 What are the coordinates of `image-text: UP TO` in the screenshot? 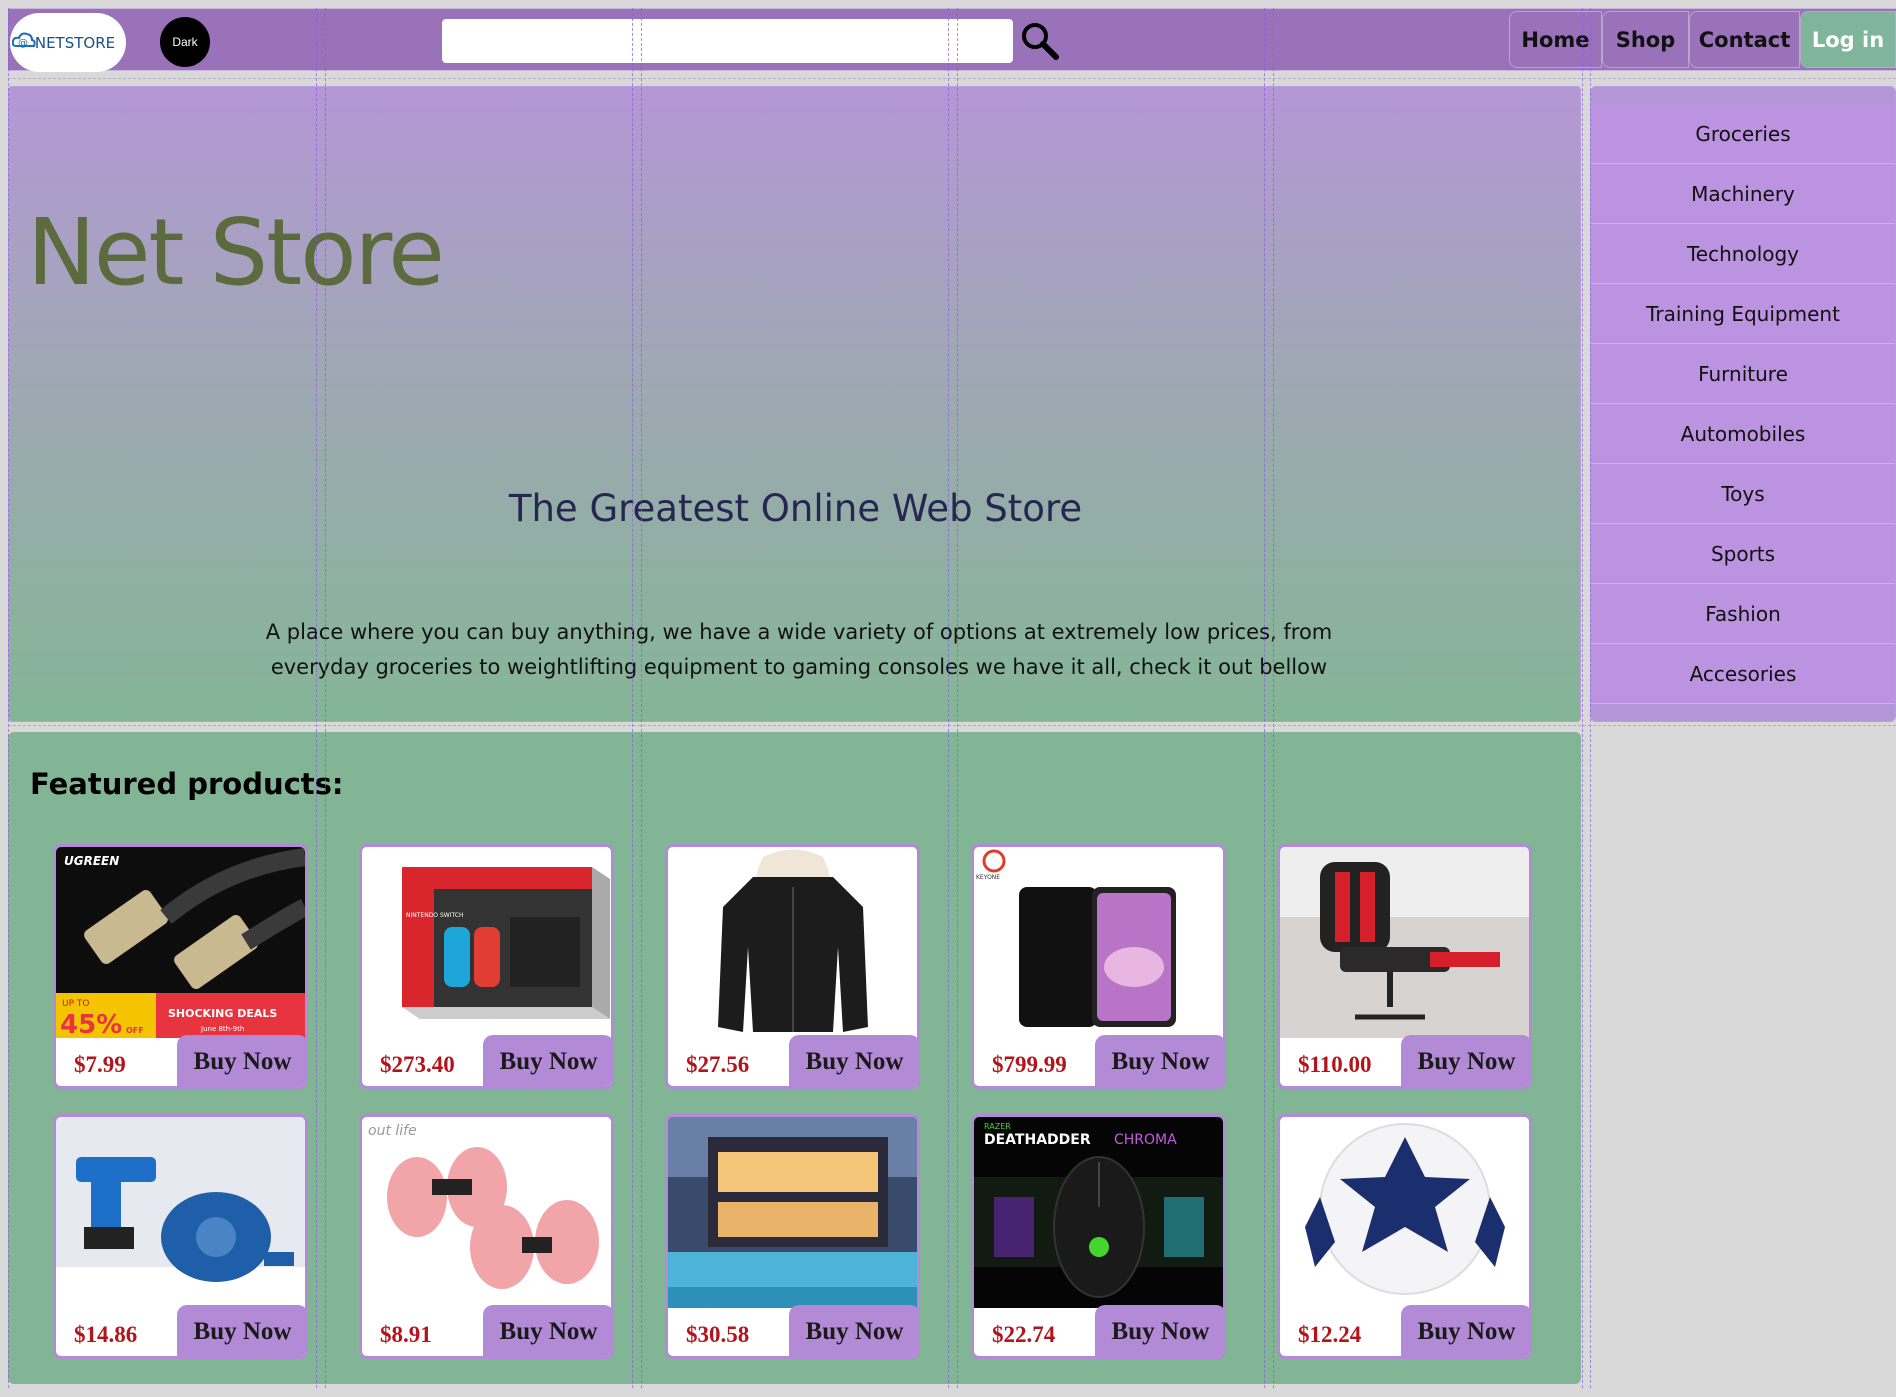 It's located at (75, 1004).